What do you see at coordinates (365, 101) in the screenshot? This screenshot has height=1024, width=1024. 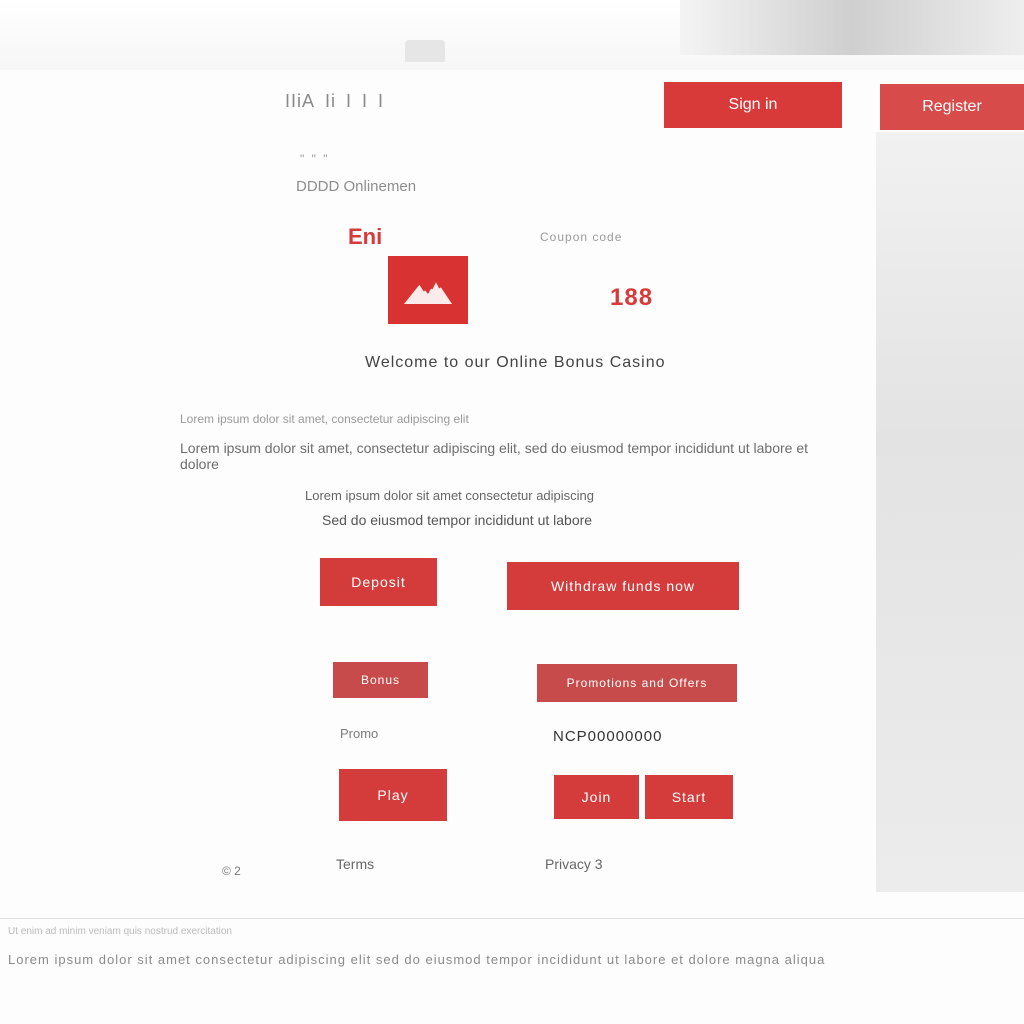 I see `nav-item-4: I` at bounding box center [365, 101].